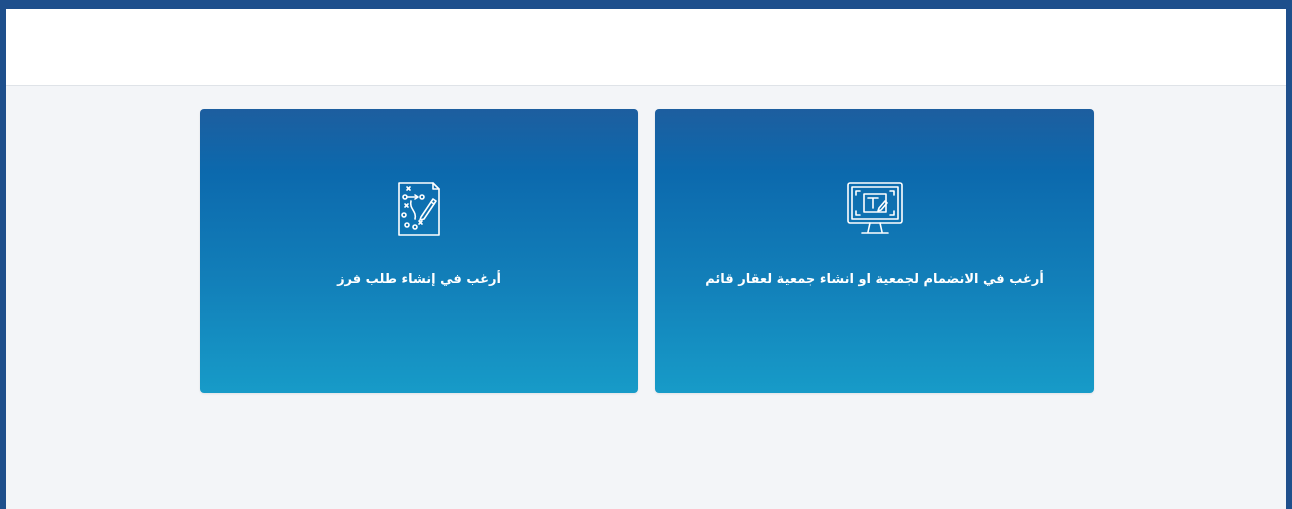 This screenshot has height=509, width=1292. I want to click on create-sorting-request-label: أرغب في إنشاء طلب فرز, so click(419, 279).